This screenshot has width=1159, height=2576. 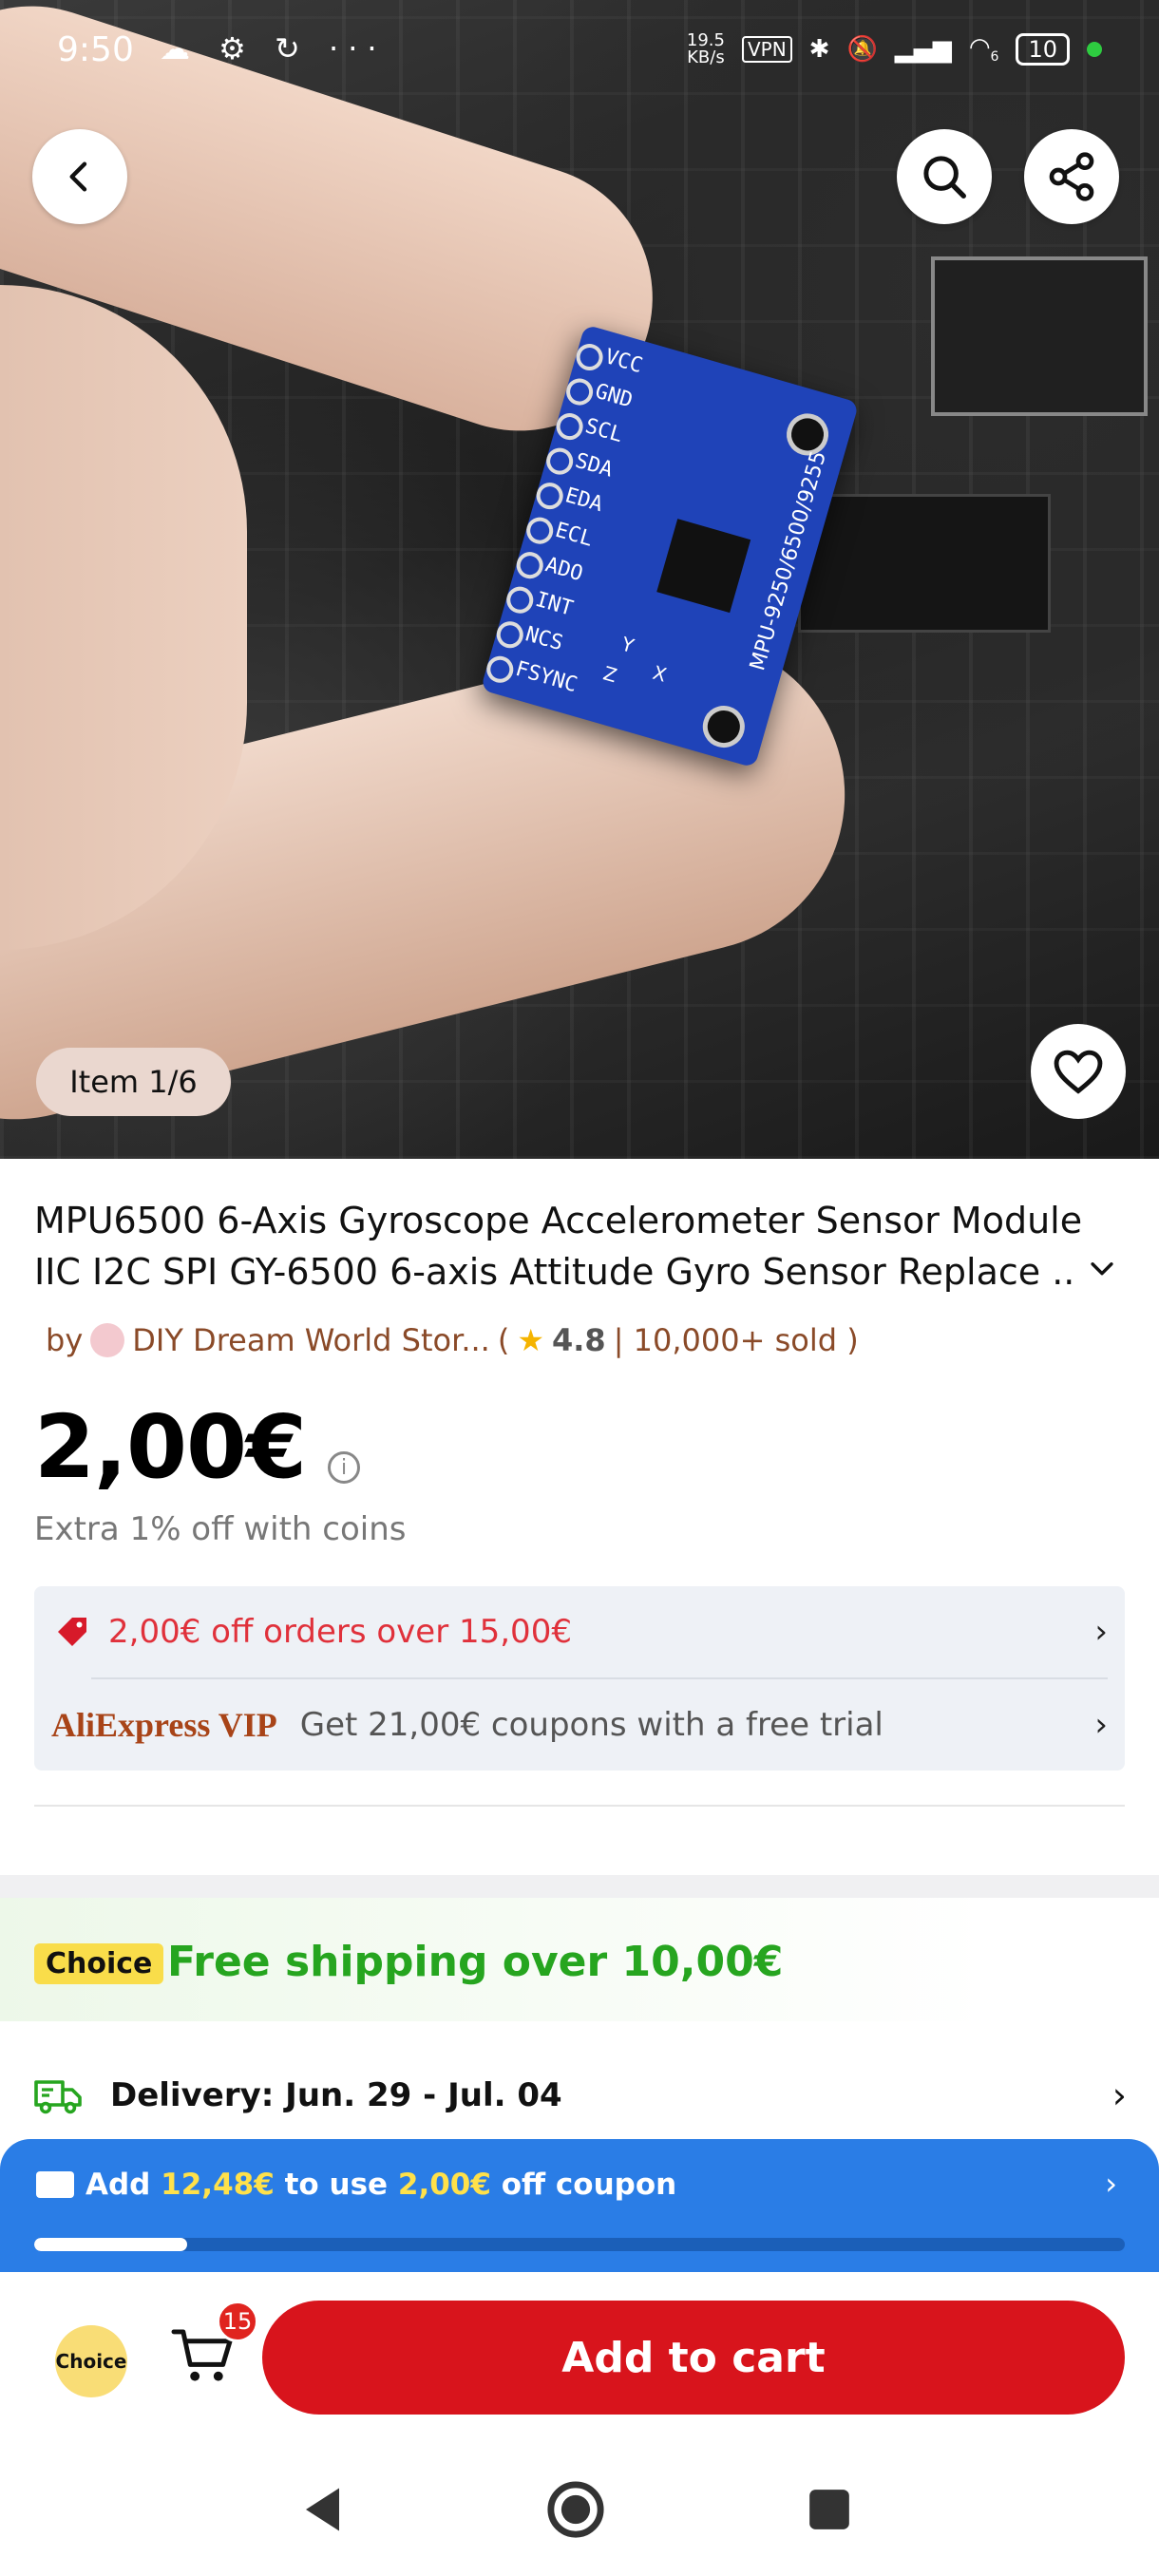 I want to click on chevron-left-icon, so click(x=78, y=176).